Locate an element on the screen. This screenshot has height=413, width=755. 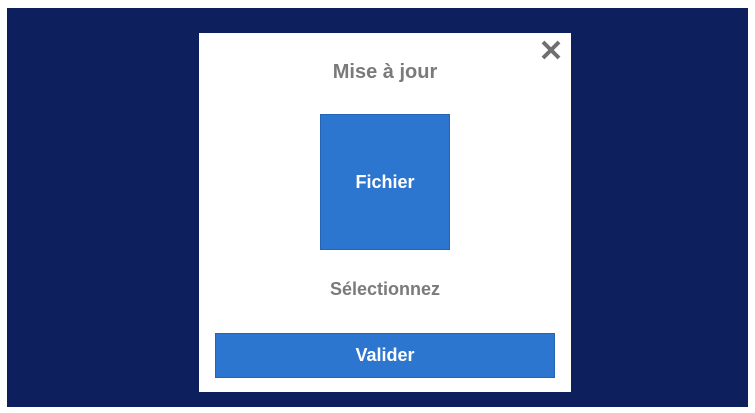
close-icon is located at coordinates (551, 50).